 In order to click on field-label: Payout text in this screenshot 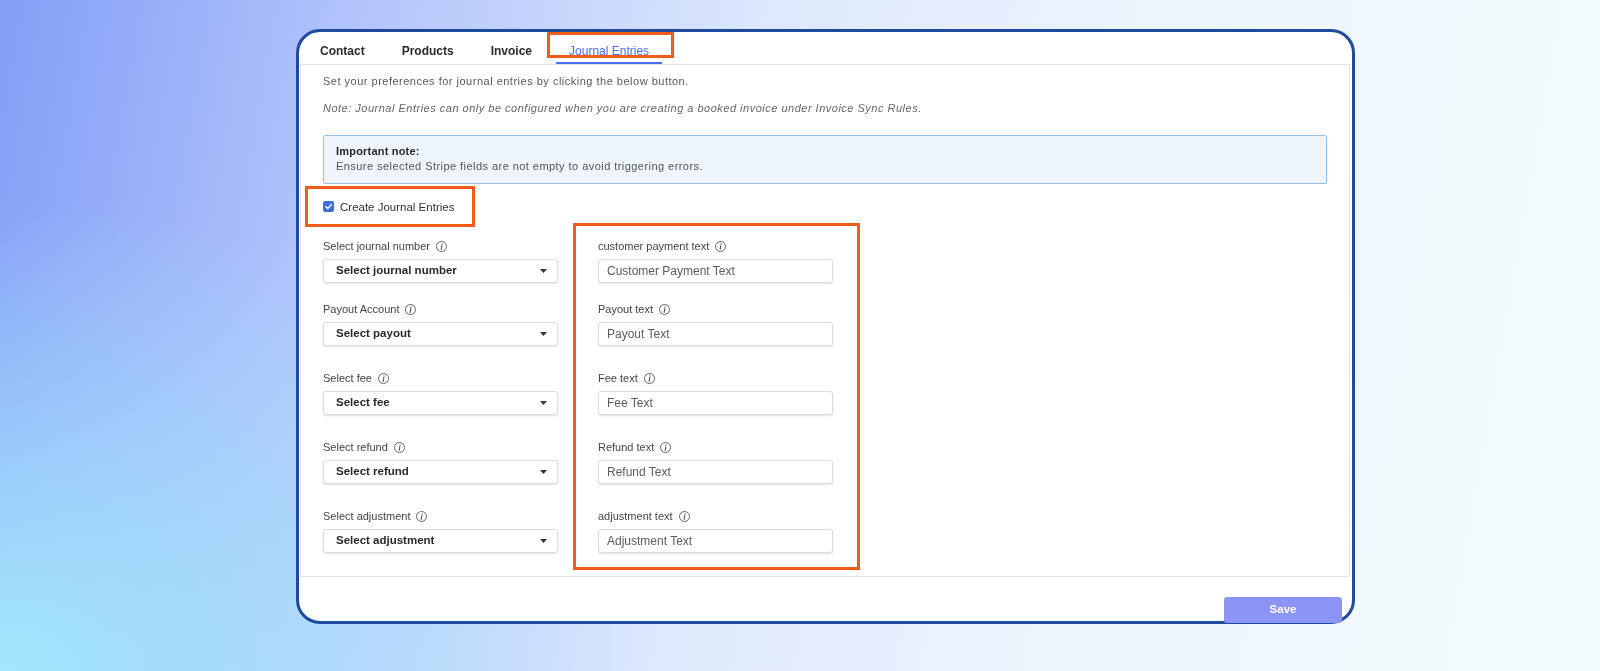, I will do `click(626, 309)`.